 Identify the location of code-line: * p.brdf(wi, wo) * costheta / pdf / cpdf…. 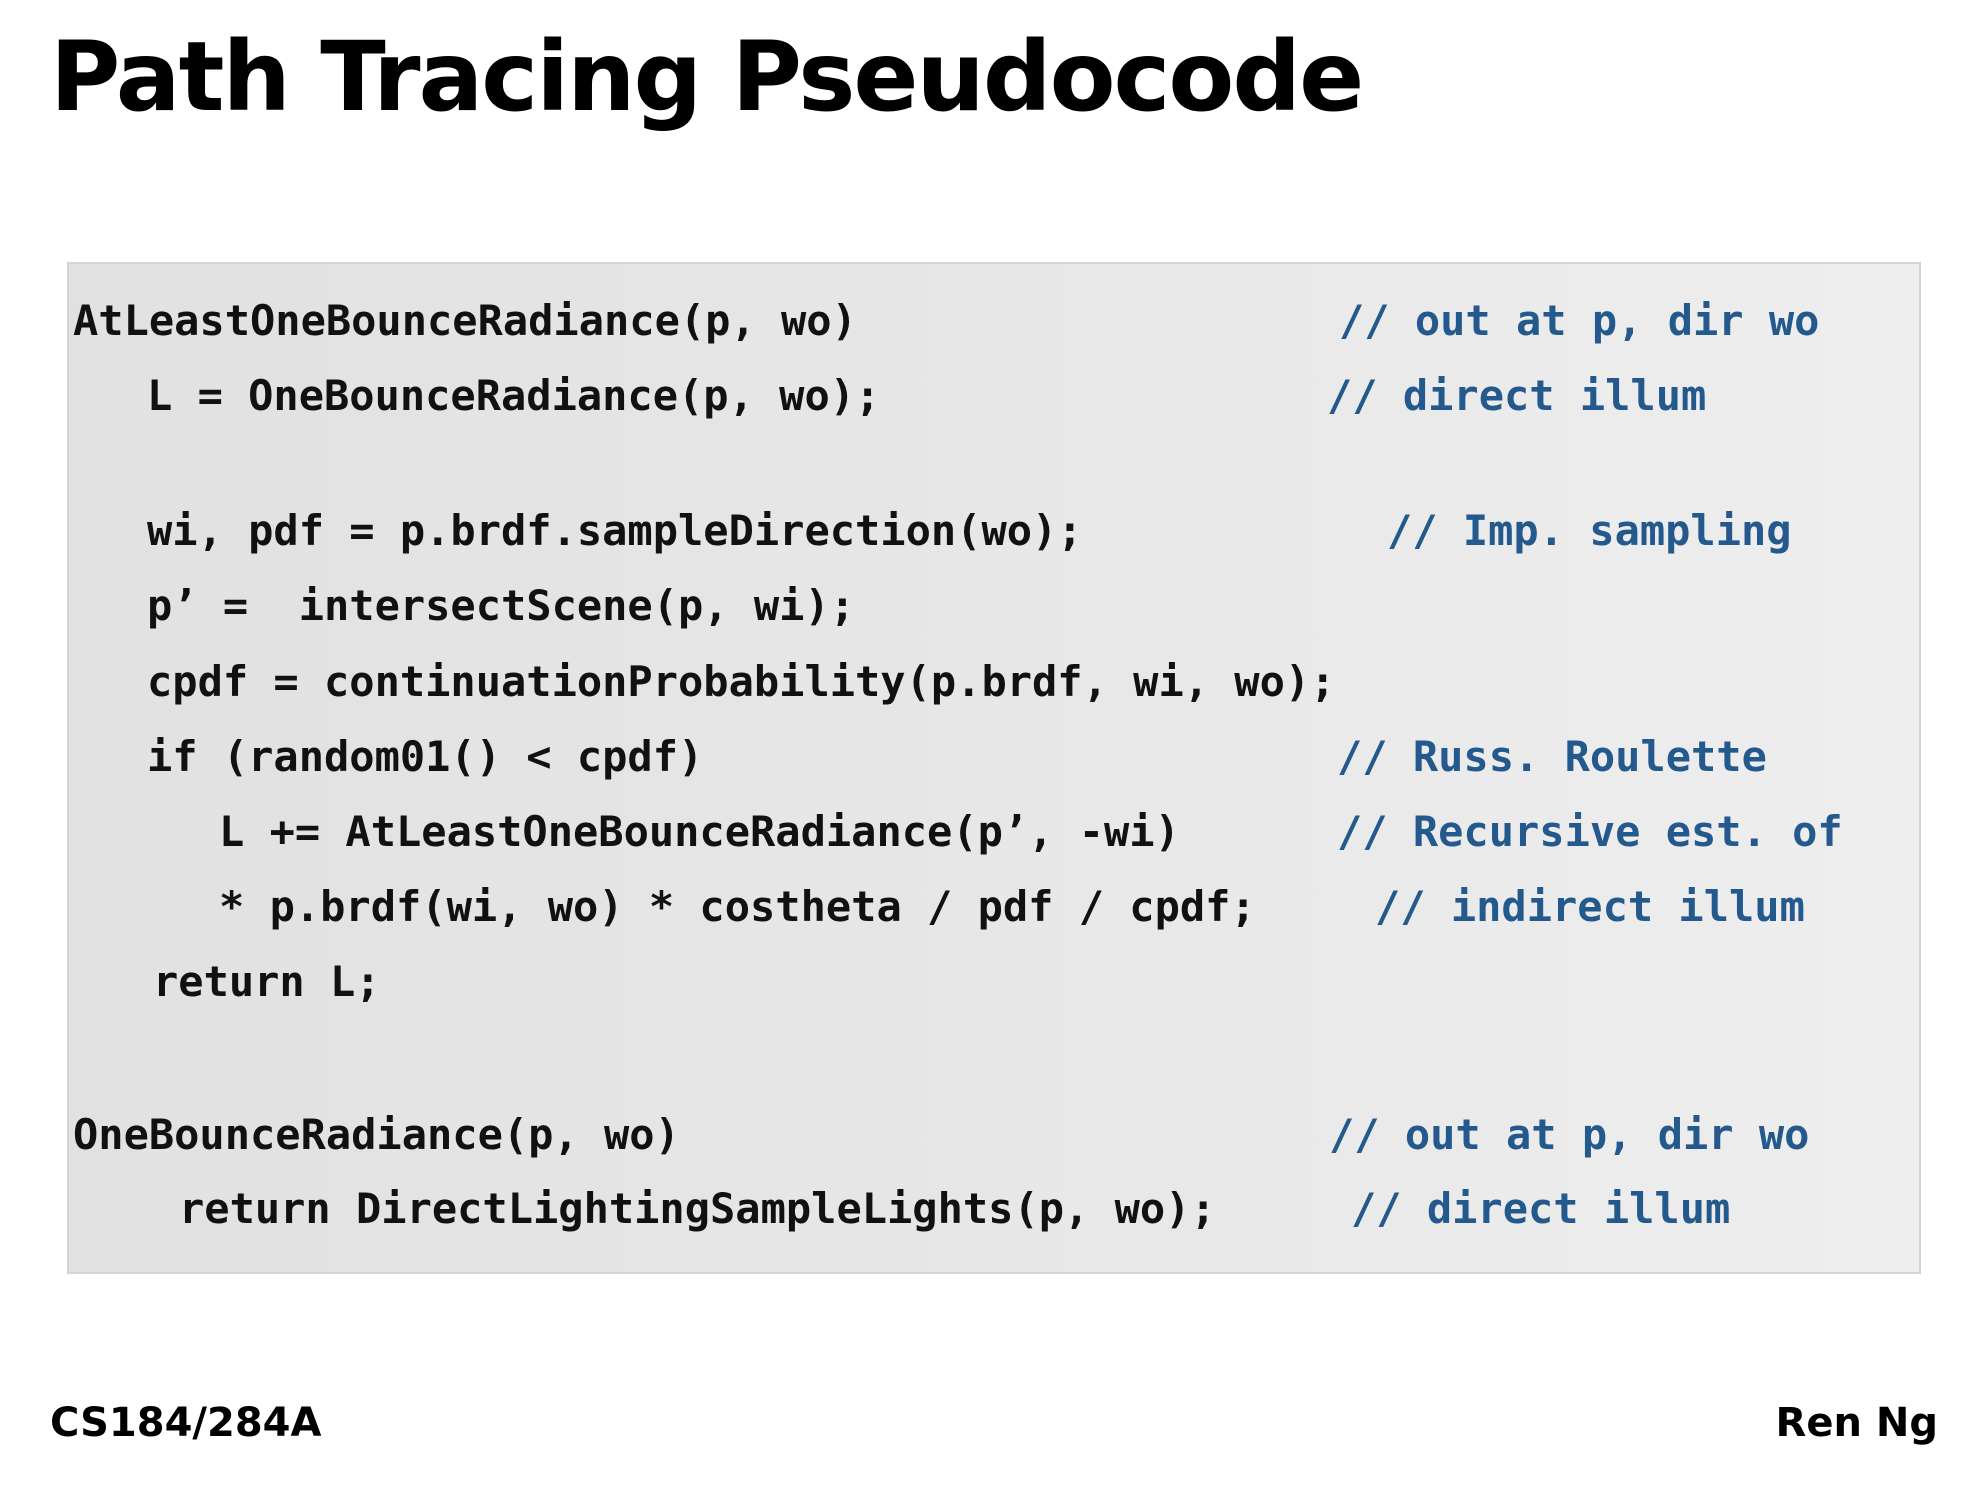
(994, 907).